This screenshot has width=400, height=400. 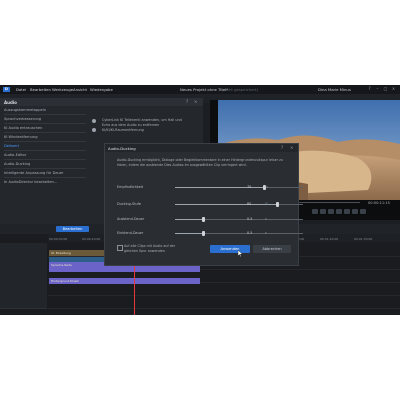 I want to click on user-name: Dina Marie Minus, so click(x=334, y=89).